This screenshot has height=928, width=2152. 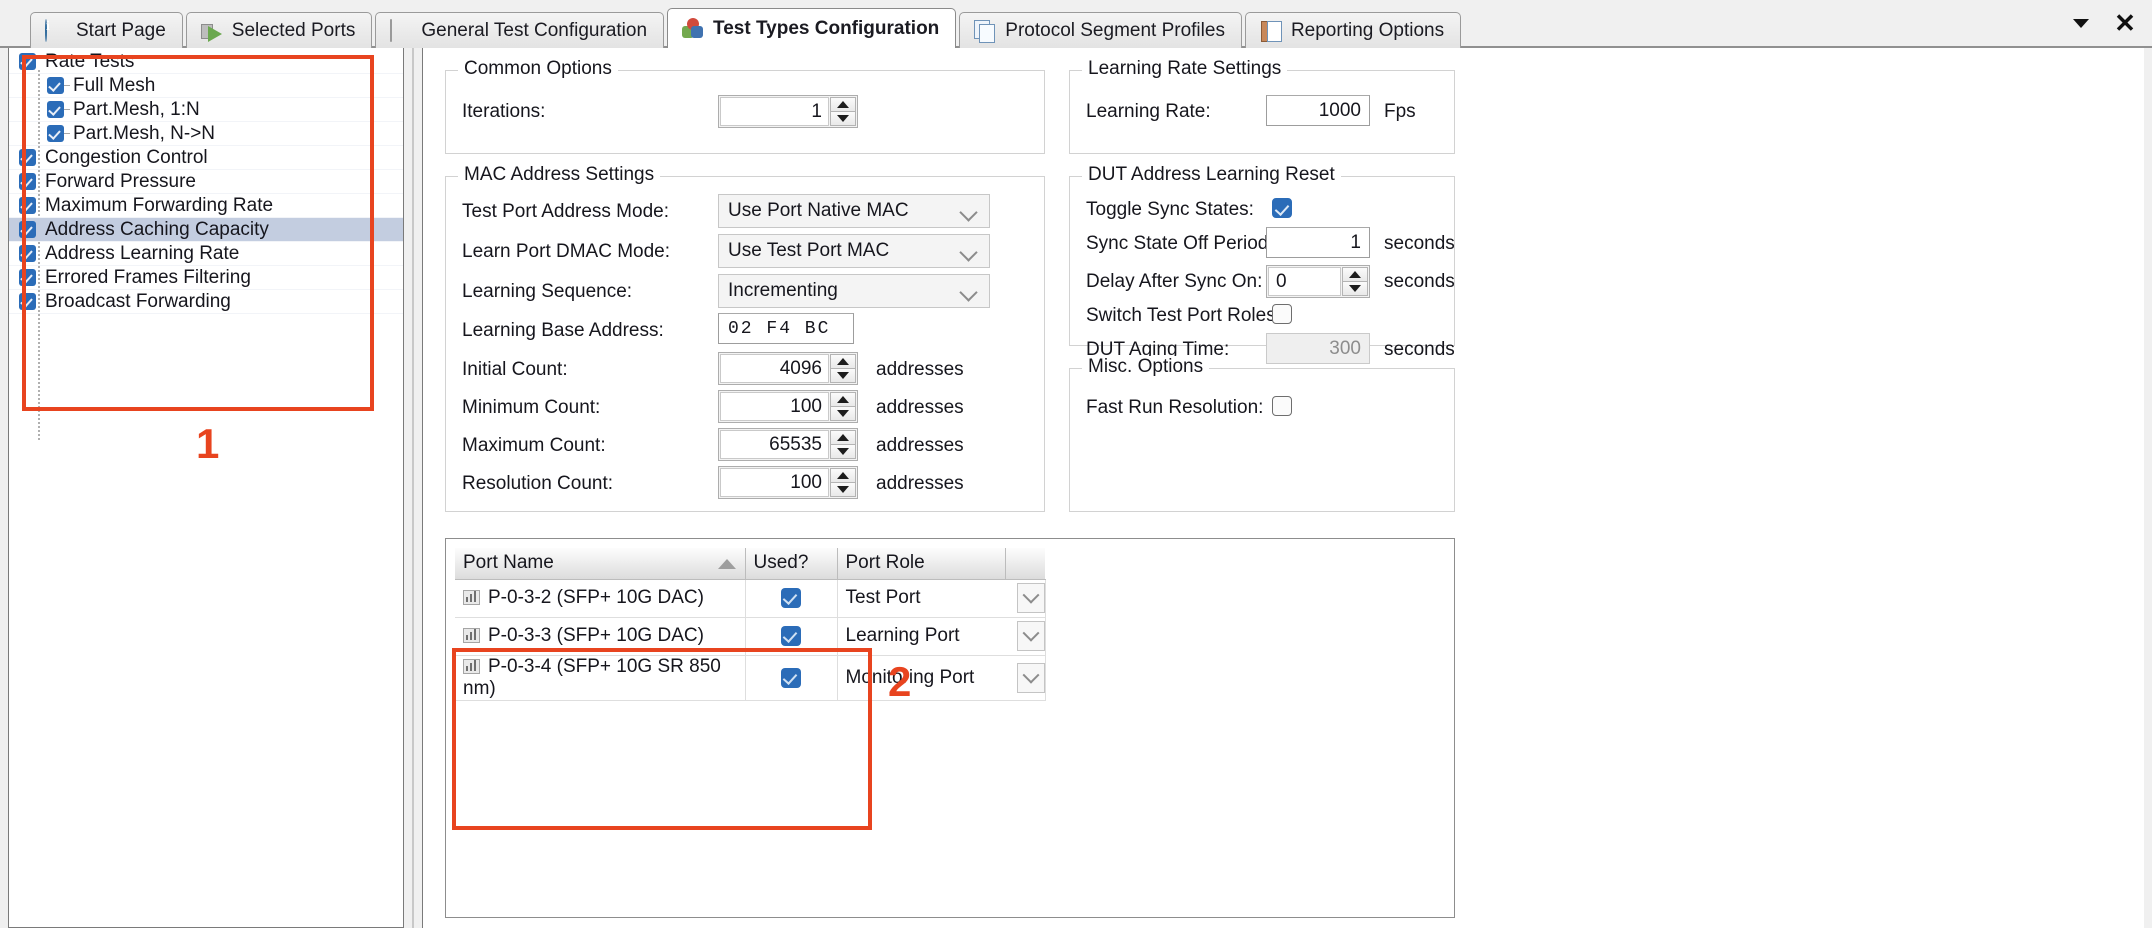 What do you see at coordinates (206, 278) in the screenshot?
I see `tree-item-errored-frames-filtering: Errored Frames Filtering` at bounding box center [206, 278].